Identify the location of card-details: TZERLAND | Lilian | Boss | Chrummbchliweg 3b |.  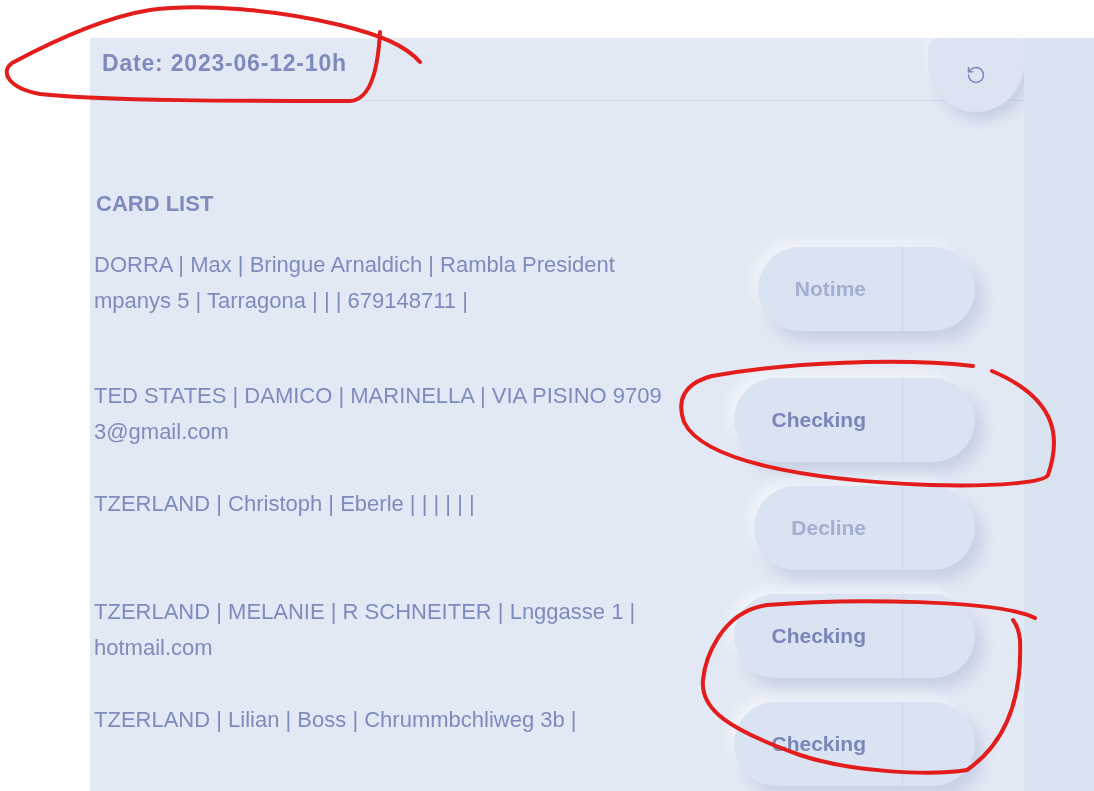
(335, 720).